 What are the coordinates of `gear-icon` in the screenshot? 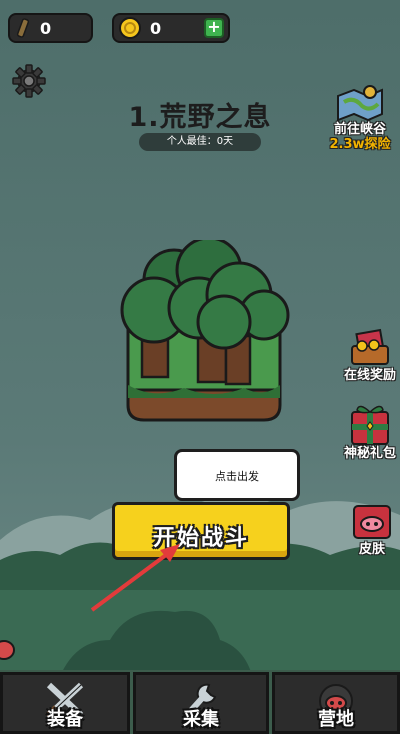 It's located at (29, 81).